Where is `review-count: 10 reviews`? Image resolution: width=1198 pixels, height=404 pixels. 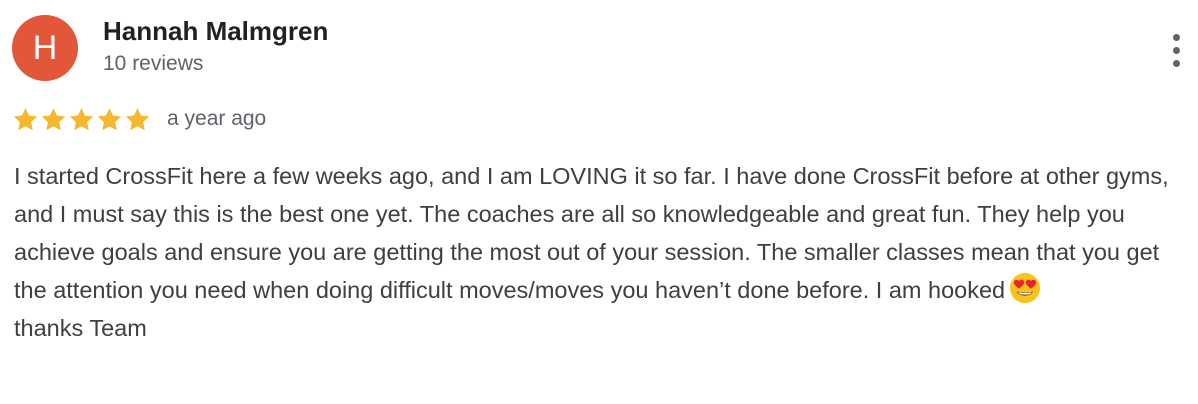 review-count: 10 reviews is located at coordinates (153, 63).